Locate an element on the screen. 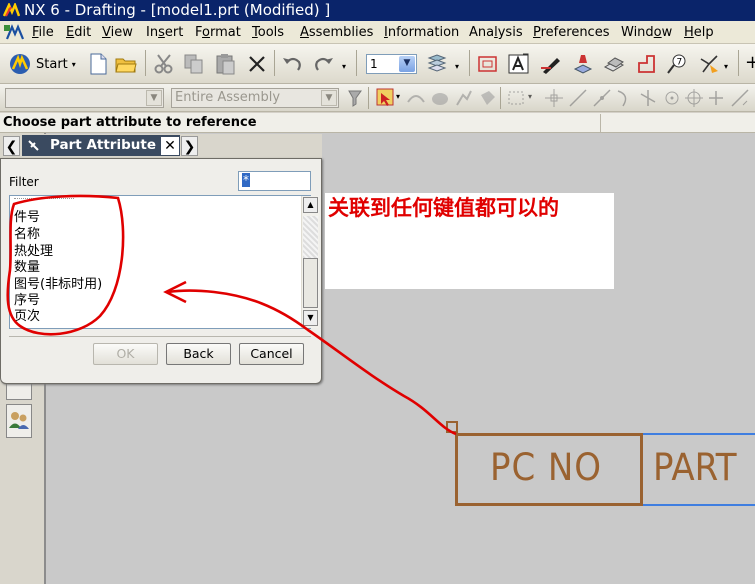  menu-edit-label: Edit is located at coordinates (79, 32).